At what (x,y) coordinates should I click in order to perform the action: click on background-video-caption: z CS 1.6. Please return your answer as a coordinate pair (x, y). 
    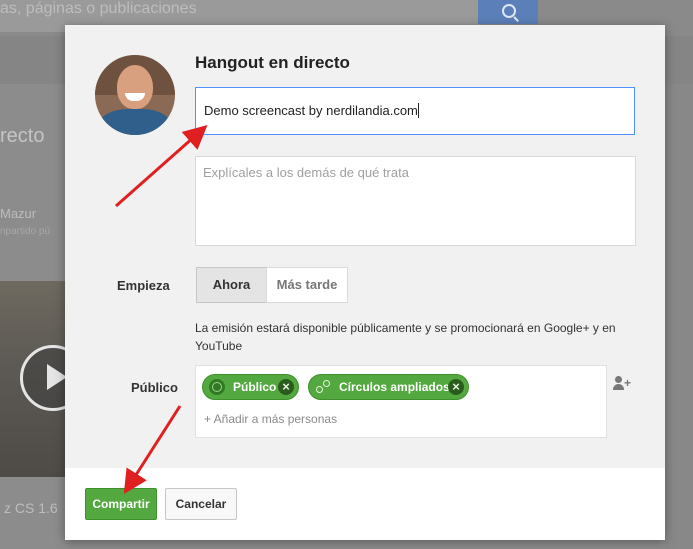
    Looking at the image, I should click on (31, 508).